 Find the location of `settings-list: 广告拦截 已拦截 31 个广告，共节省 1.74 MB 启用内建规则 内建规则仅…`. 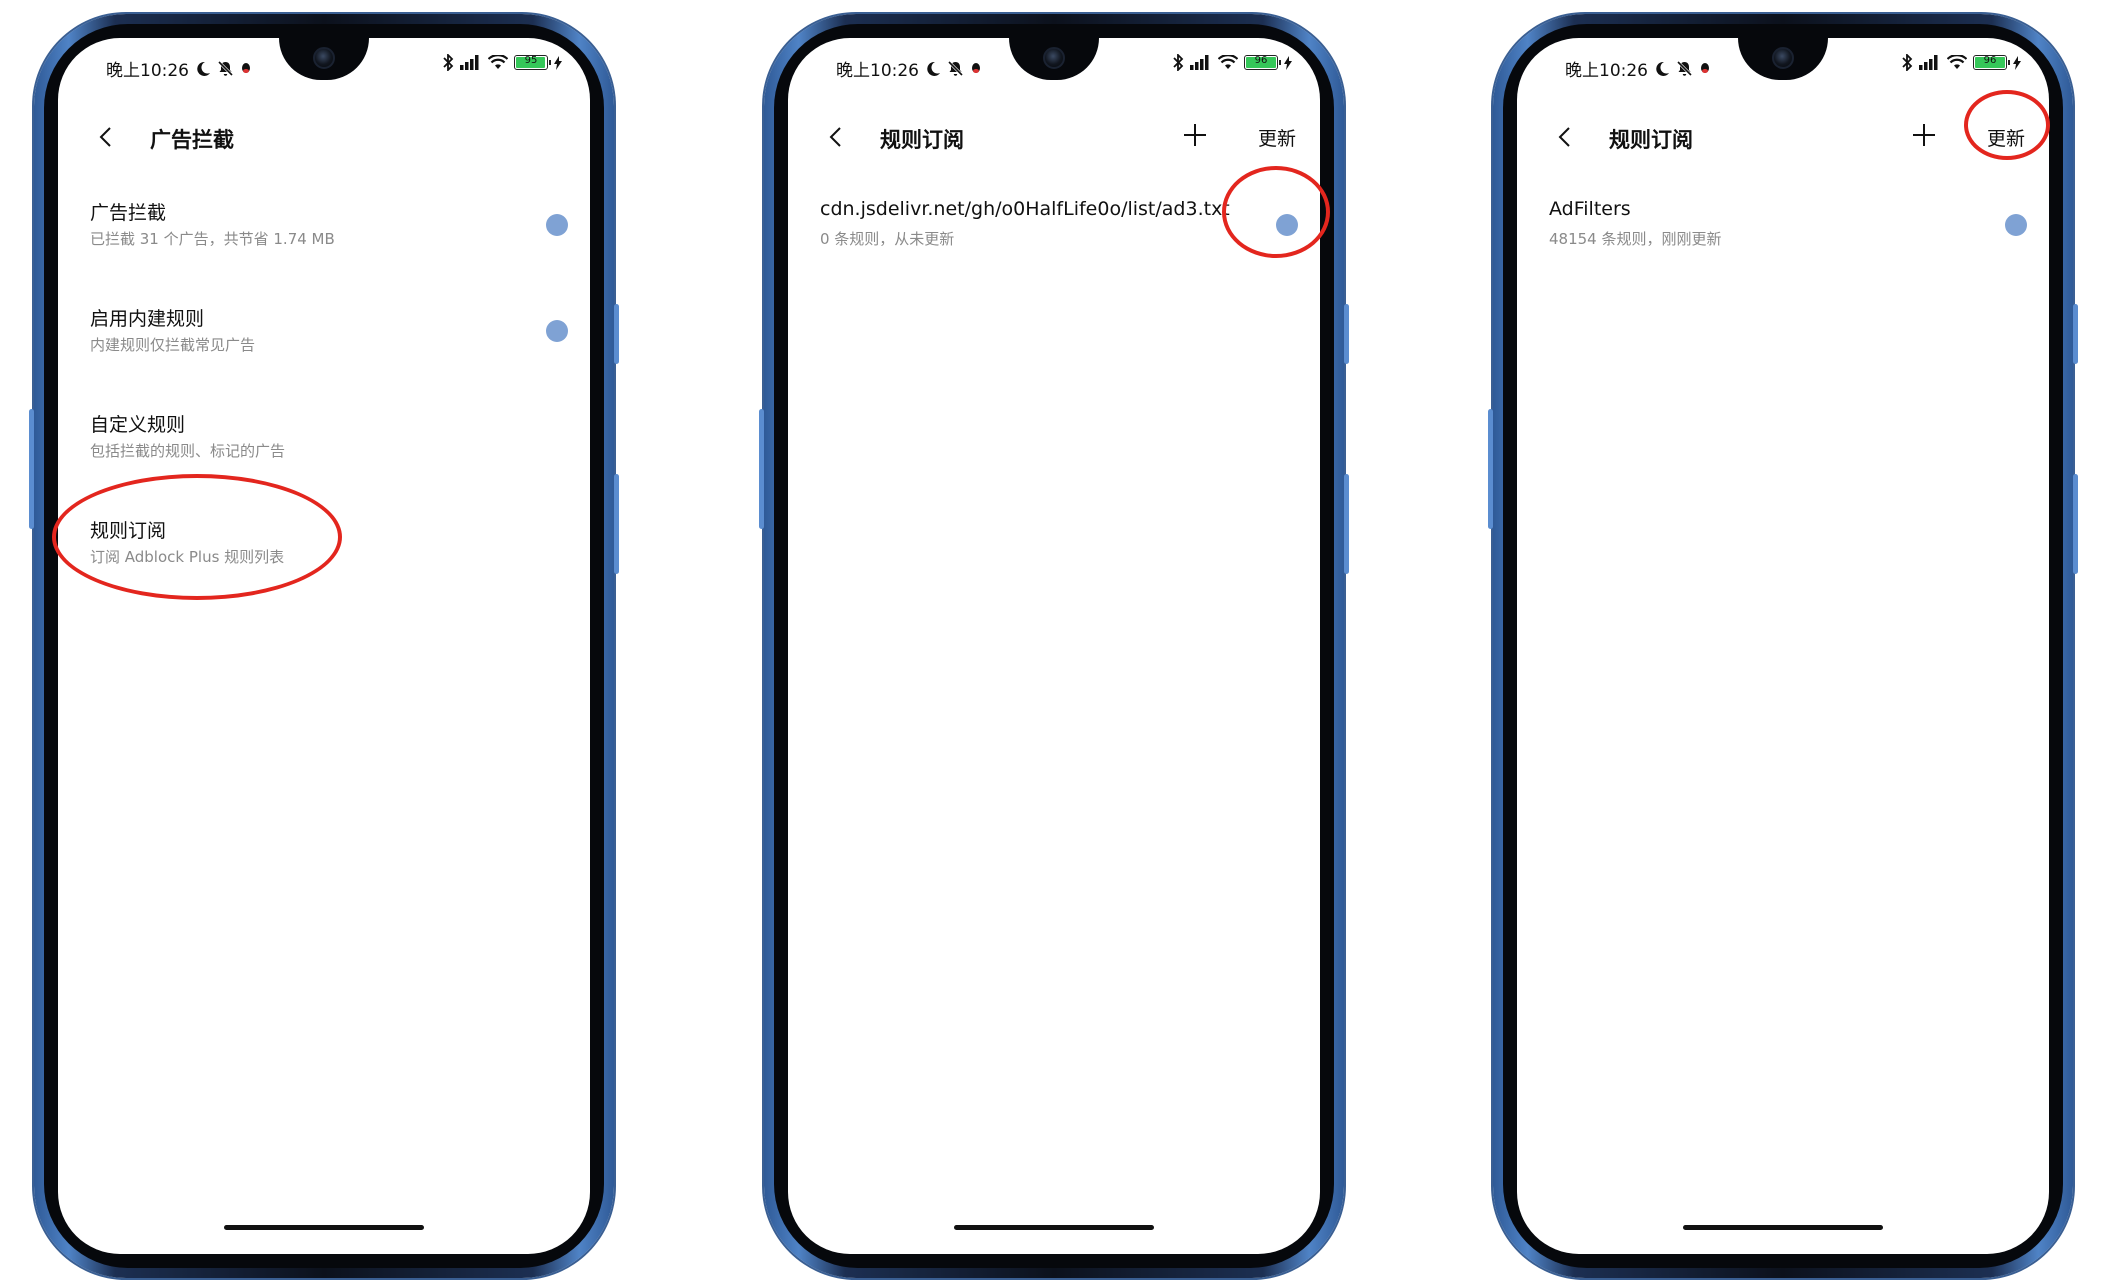

settings-list: 广告拦截 已拦截 31 个广告，共节省 1.74 MB 启用内建规则 内建规则仅… is located at coordinates (324, 410).